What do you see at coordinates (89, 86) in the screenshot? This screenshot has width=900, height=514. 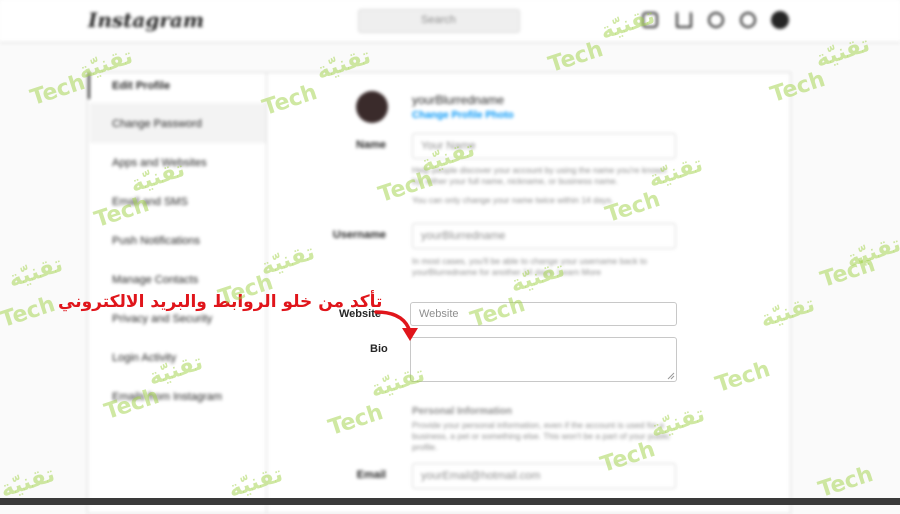 I see `active-item-indicator` at bounding box center [89, 86].